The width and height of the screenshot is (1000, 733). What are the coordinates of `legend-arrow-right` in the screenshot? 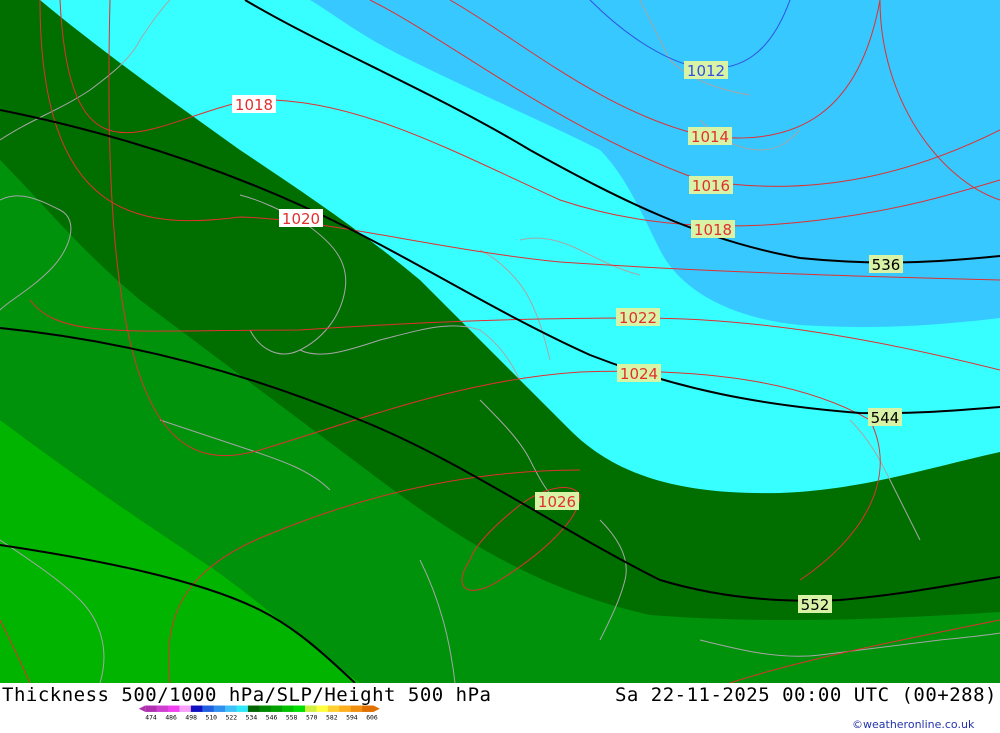 It's located at (376, 708).